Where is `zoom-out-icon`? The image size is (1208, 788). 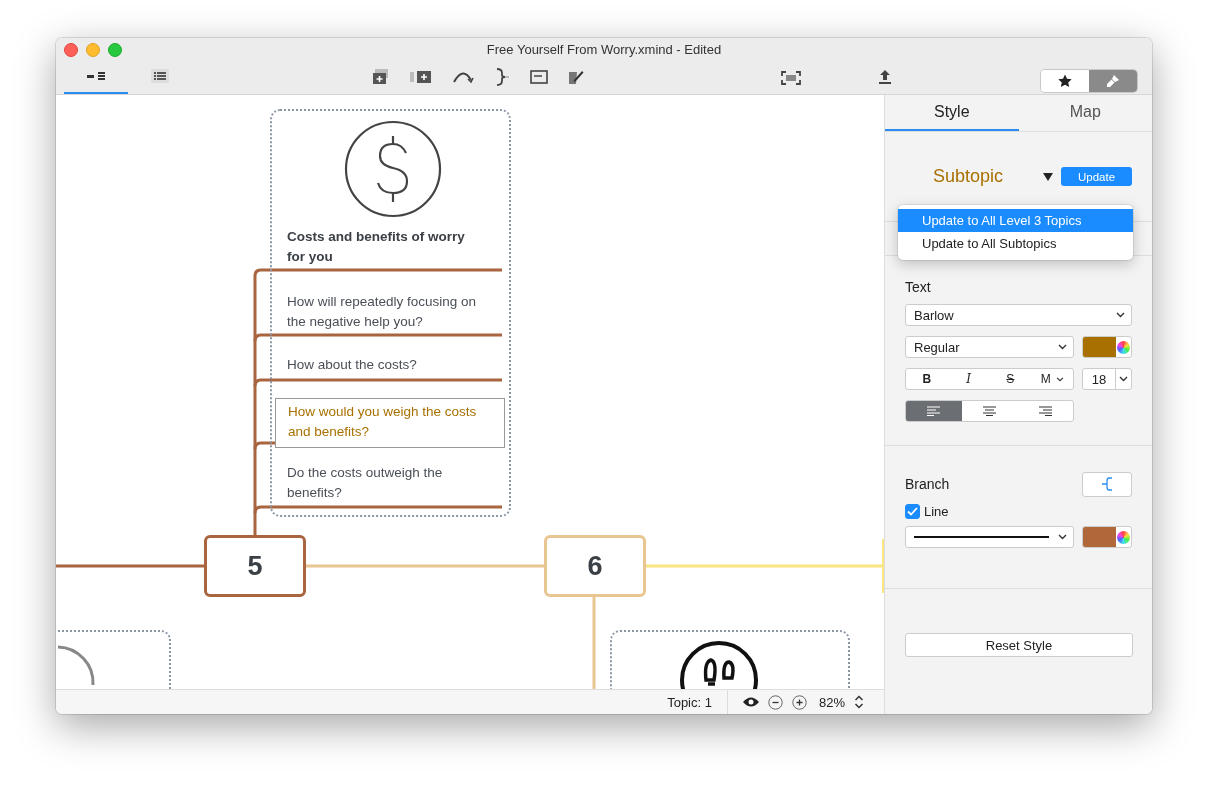
zoom-out-icon is located at coordinates (775, 702).